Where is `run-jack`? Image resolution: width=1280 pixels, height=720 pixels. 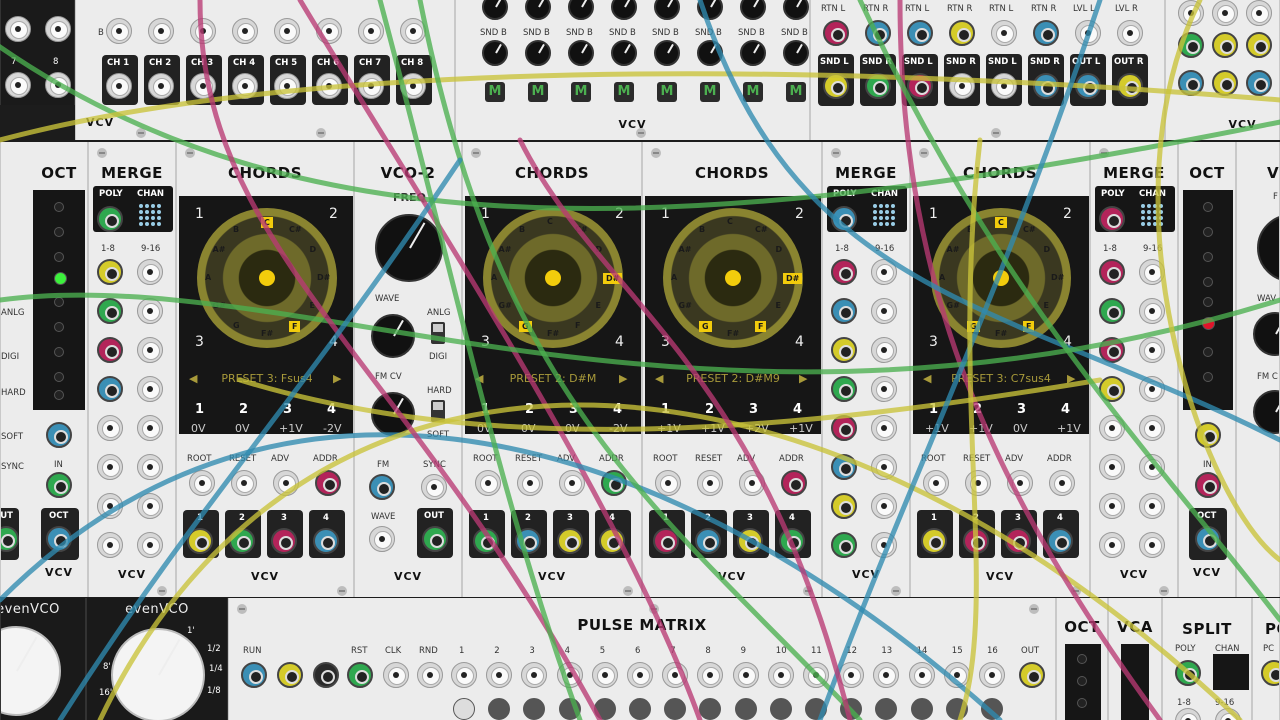
run-jack is located at coordinates (254, 675).